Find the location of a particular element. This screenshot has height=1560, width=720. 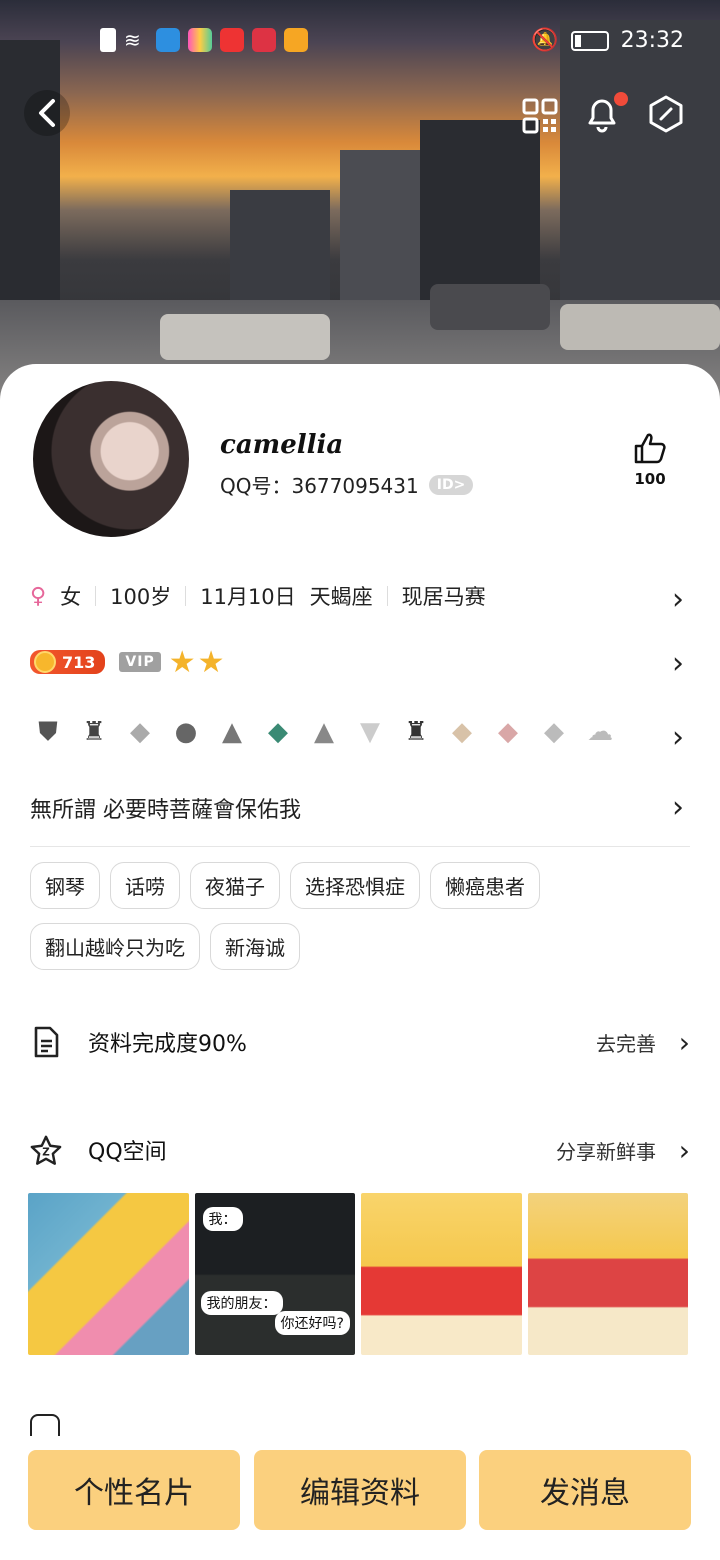

tag: 选择恐惧症 is located at coordinates (355, 885).